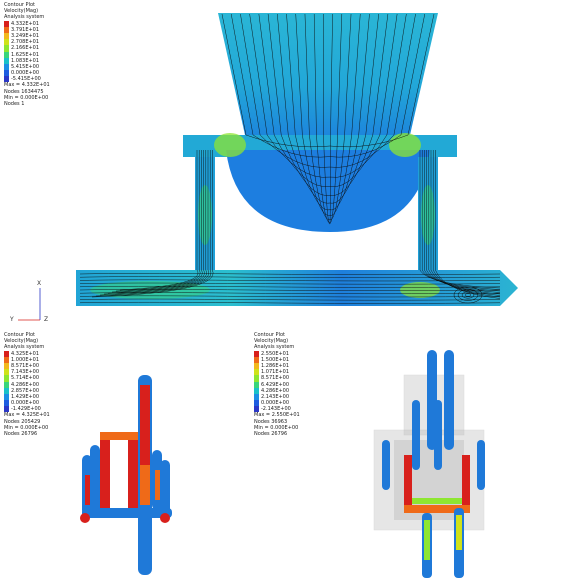  What do you see at coordinates (105, 475) in the screenshot?
I see `frame-left` at bounding box center [105, 475].